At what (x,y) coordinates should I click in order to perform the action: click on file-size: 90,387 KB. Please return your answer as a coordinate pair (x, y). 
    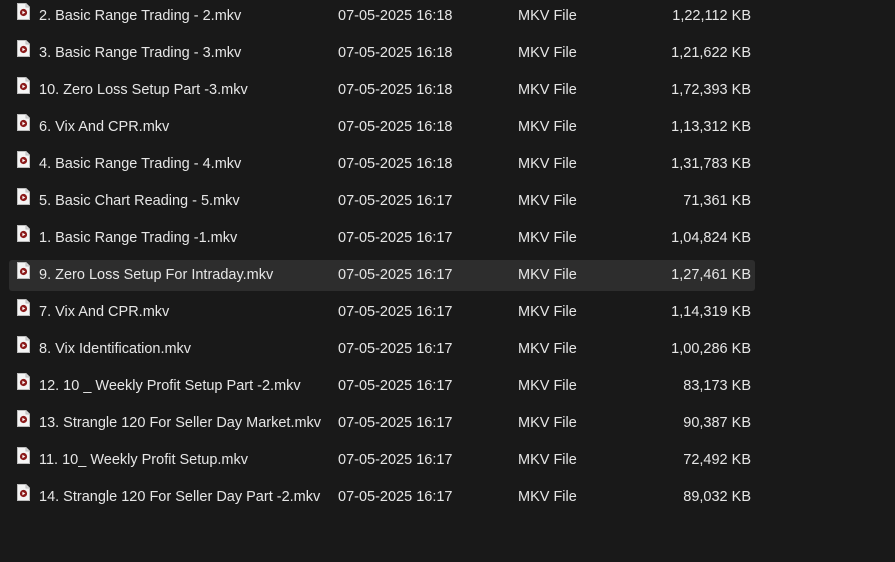
    Looking at the image, I should click on (717, 423).